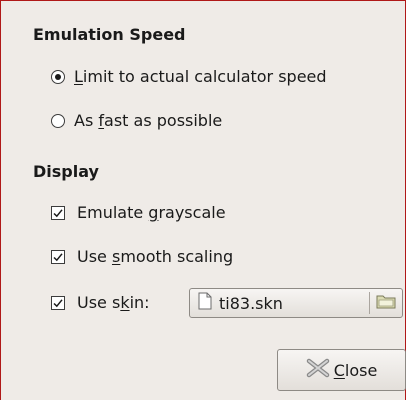 The image size is (408, 400). Describe the element at coordinates (109, 34) in the screenshot. I see `emulation-speed-heading: Emulation Speed` at that location.